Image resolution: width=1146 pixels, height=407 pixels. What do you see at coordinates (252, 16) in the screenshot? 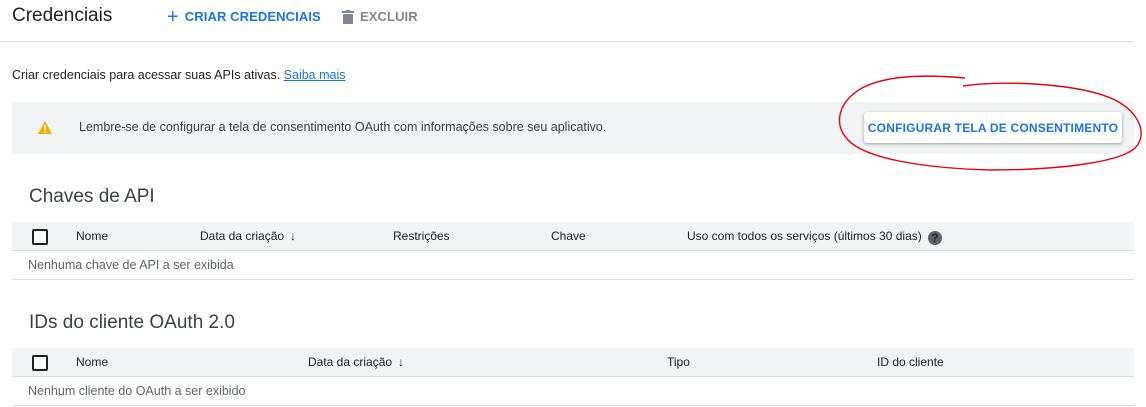
I see `create-credentials-label: CRIAR CREDENCIAIS` at bounding box center [252, 16].